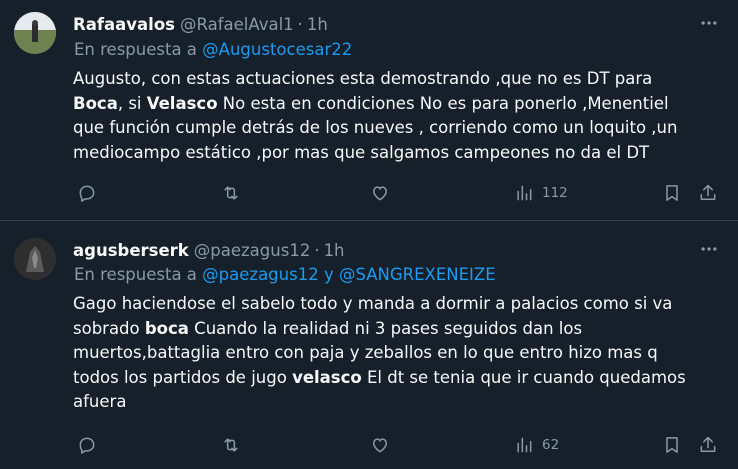 This screenshot has height=469, width=738. Describe the element at coordinates (135, 274) in the screenshot. I see `reply-prefix: En respuesta a` at that location.